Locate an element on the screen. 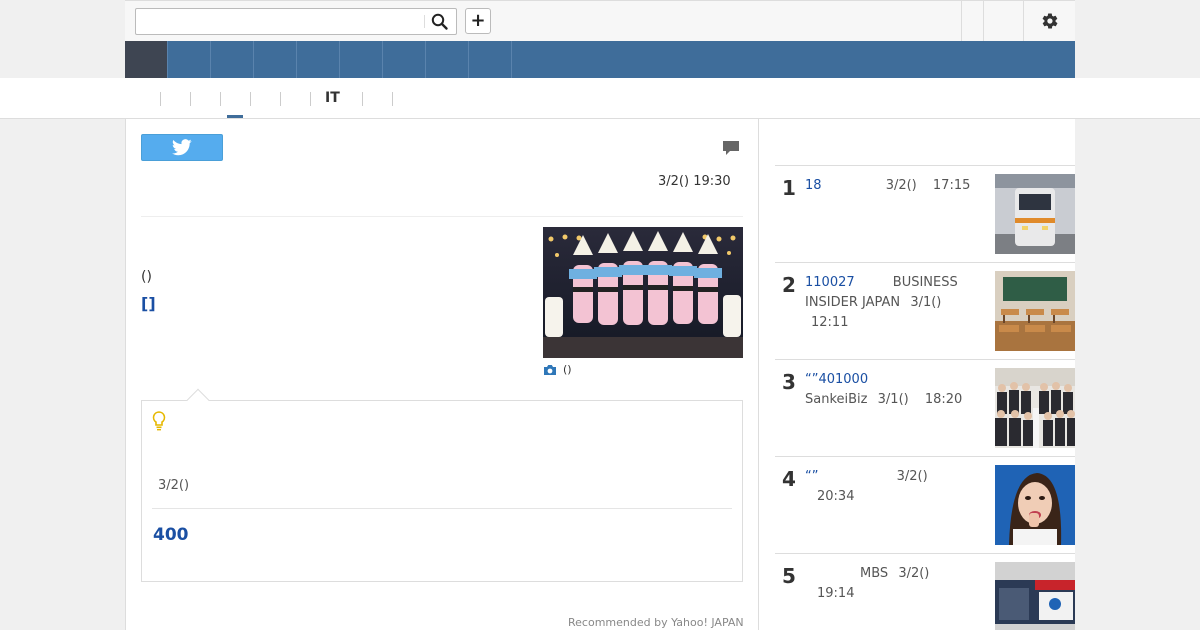 The image size is (1200, 630). rank-number: 2 is located at coordinates (789, 285).